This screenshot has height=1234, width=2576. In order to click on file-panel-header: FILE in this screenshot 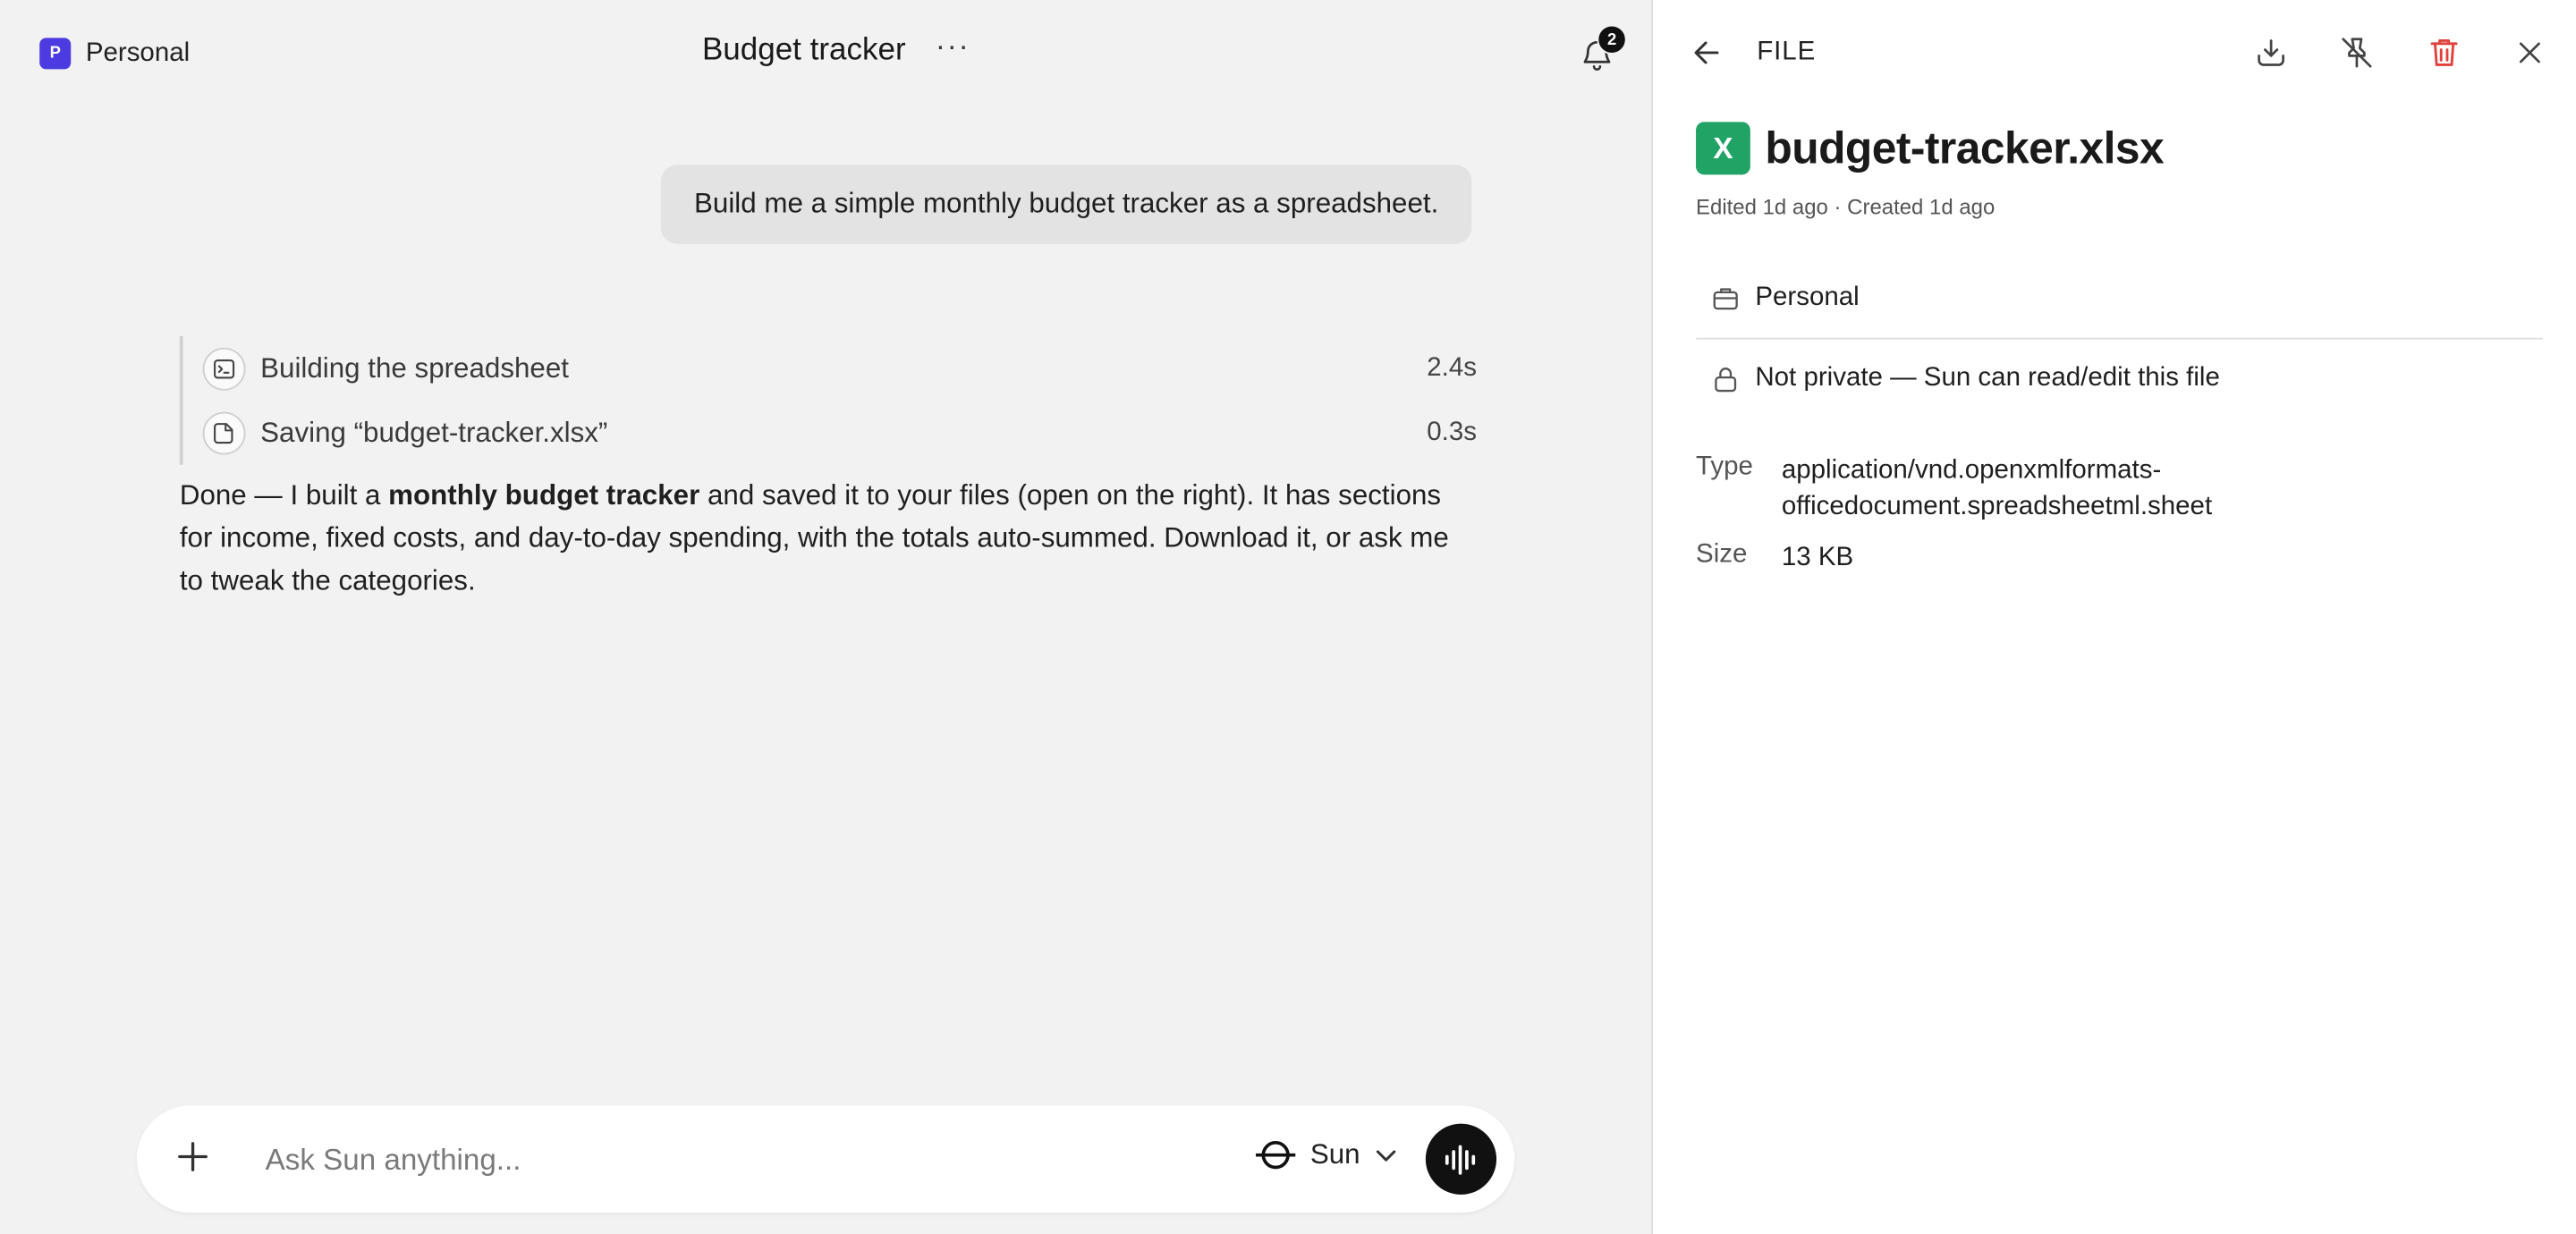, I will do `click(2114, 53)`.